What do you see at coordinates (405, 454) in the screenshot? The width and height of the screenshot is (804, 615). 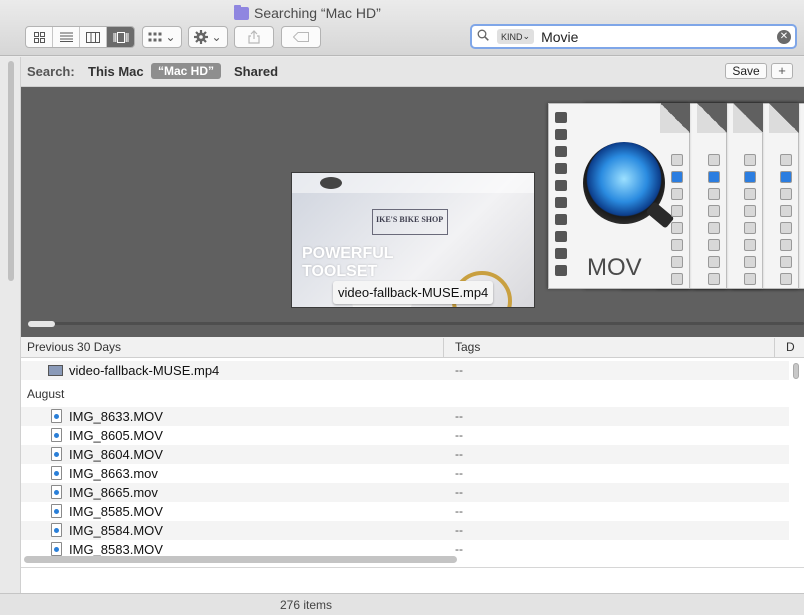 I see `list-item: IMG_8604.MOV --` at bounding box center [405, 454].